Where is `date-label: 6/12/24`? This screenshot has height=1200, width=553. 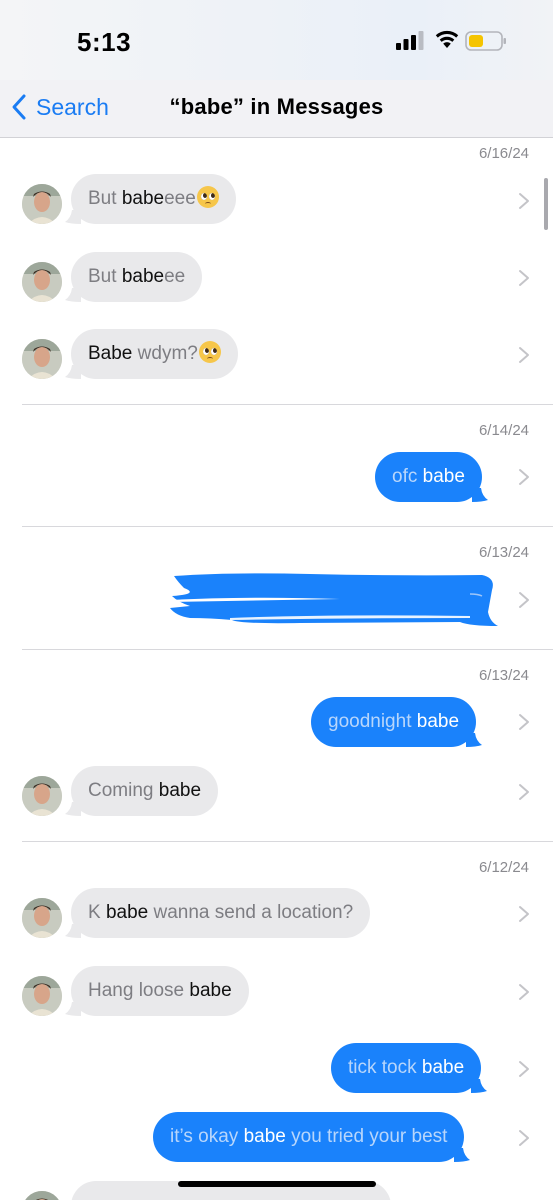 date-label: 6/12/24 is located at coordinates (503, 867).